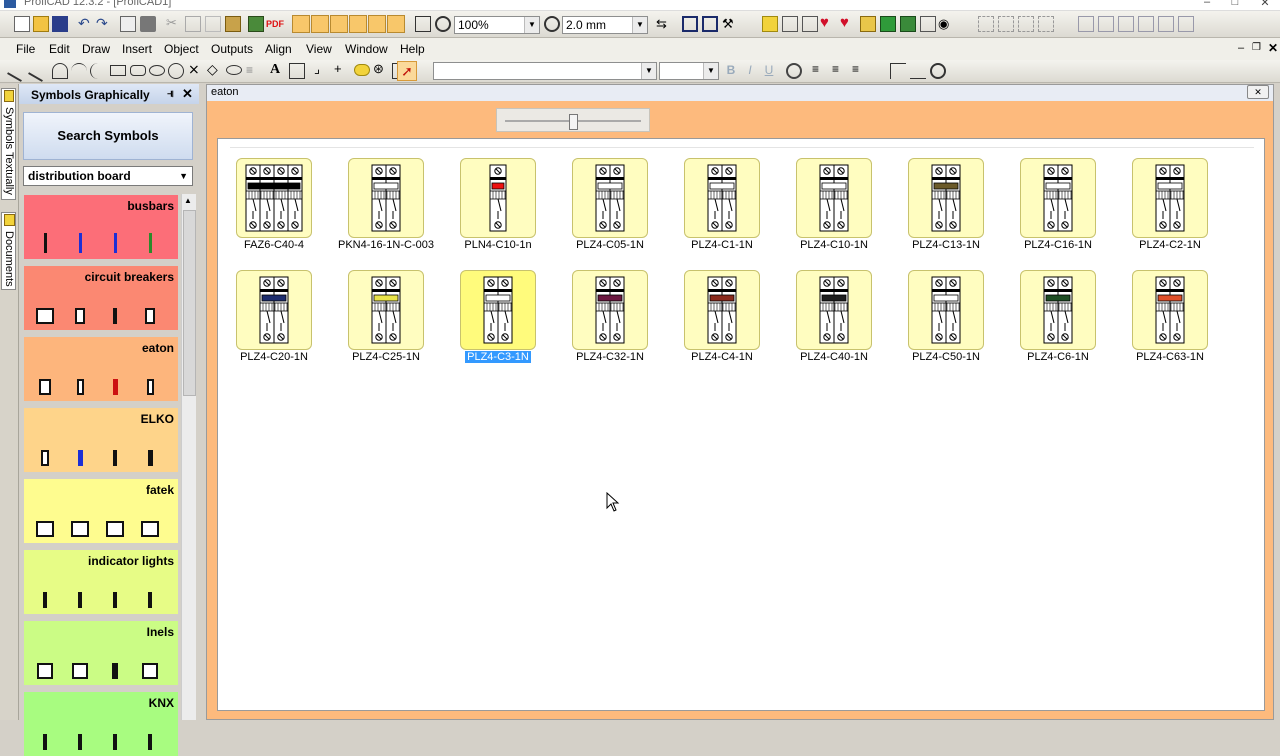 This screenshot has width=1280, height=756. I want to click on scroll-up-icon: ▲, so click(188, 200).